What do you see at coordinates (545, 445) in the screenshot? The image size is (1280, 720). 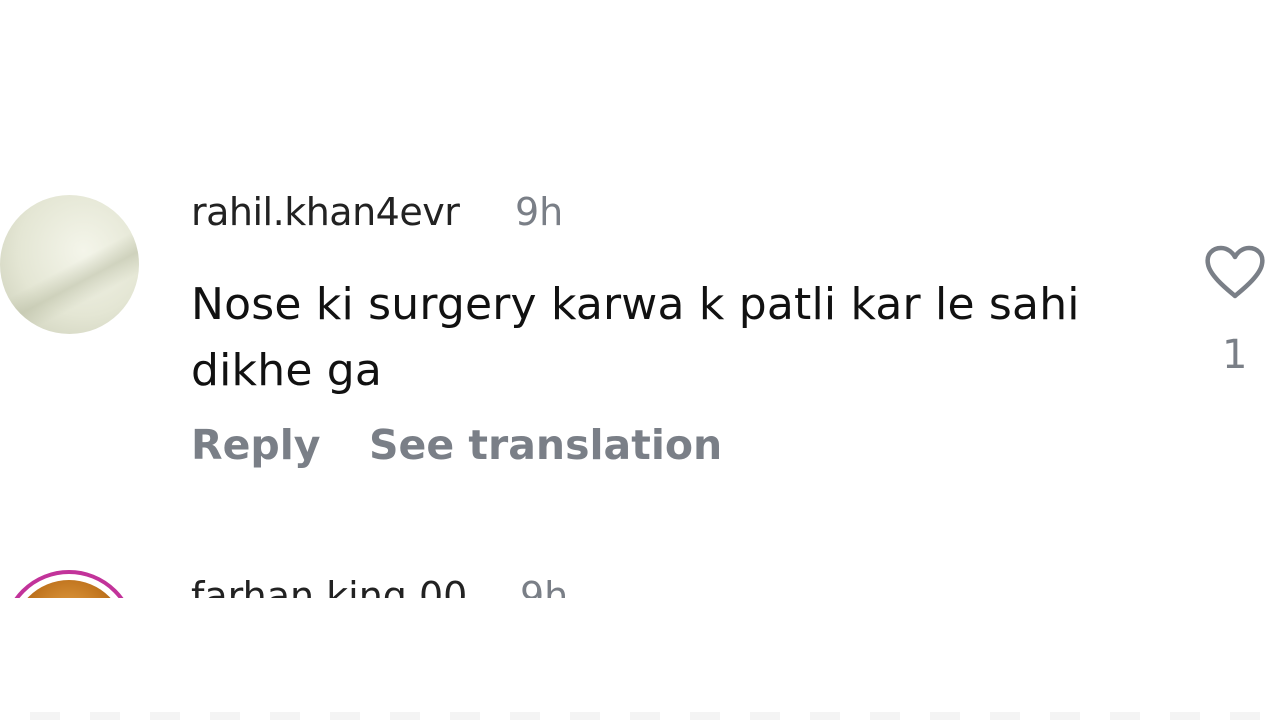 I see `see-translation-button: See translation` at bounding box center [545, 445].